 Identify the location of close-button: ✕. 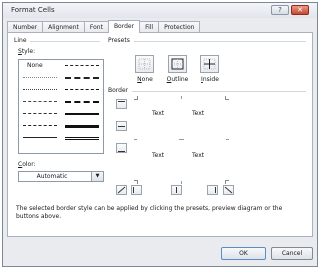
(300, 10).